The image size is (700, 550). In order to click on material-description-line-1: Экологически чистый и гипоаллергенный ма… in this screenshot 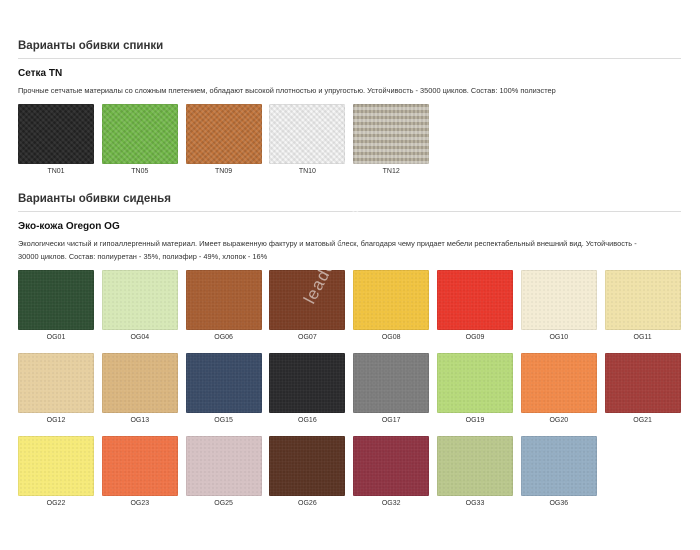, I will do `click(327, 243)`.